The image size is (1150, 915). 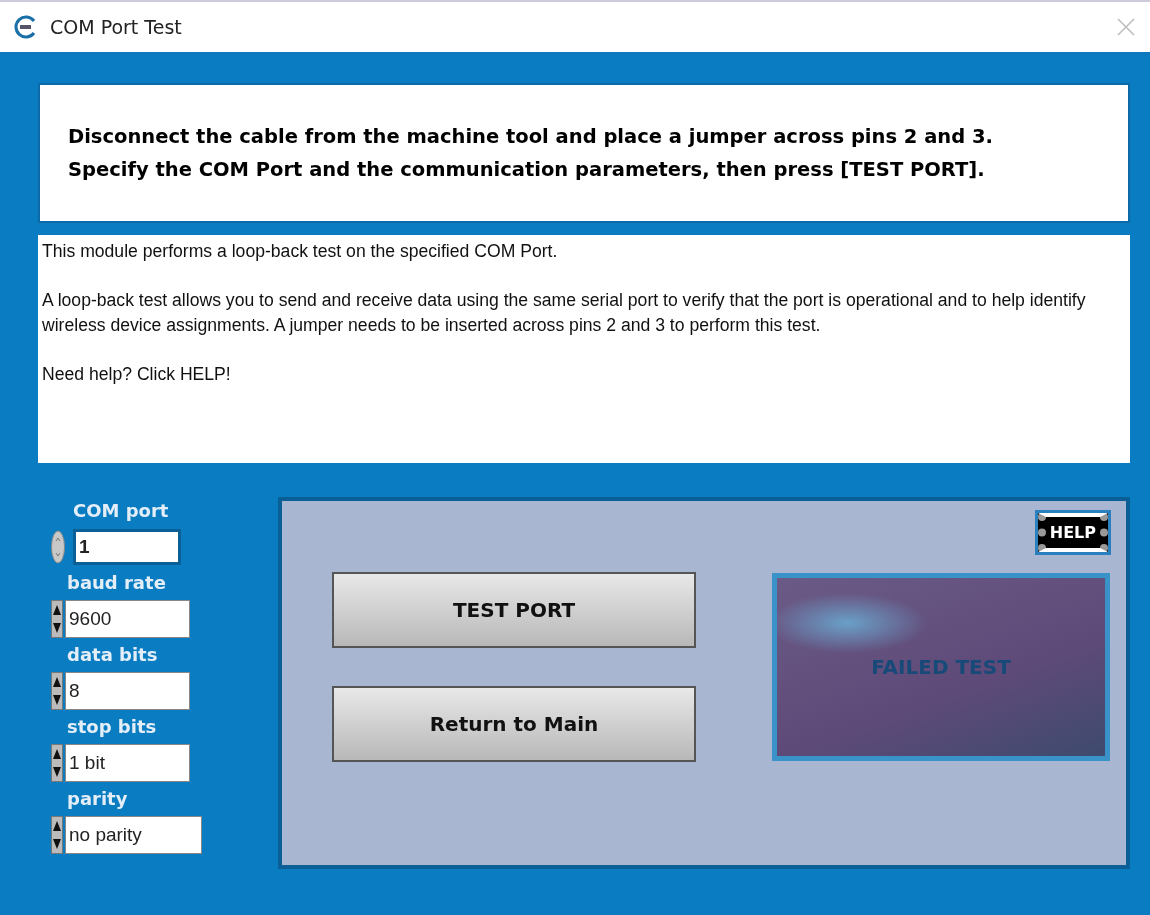 What do you see at coordinates (527, 170) in the screenshot?
I see `instruction-text: Specify the COM Port and the communication parameters, then press [TEST PORT].` at bounding box center [527, 170].